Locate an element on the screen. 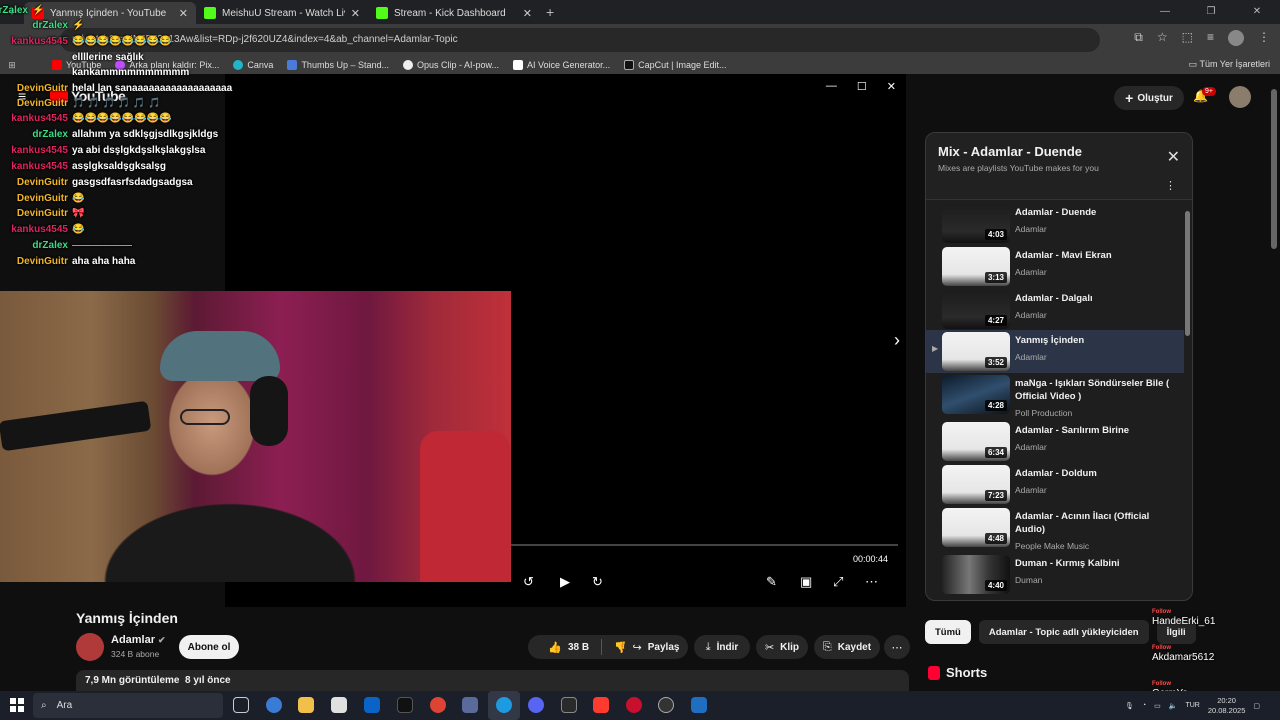  chat-message: DevinGuitr 🎵 🎵 🎵 🎵 🎵 🎵 is located at coordinates (80, 103).